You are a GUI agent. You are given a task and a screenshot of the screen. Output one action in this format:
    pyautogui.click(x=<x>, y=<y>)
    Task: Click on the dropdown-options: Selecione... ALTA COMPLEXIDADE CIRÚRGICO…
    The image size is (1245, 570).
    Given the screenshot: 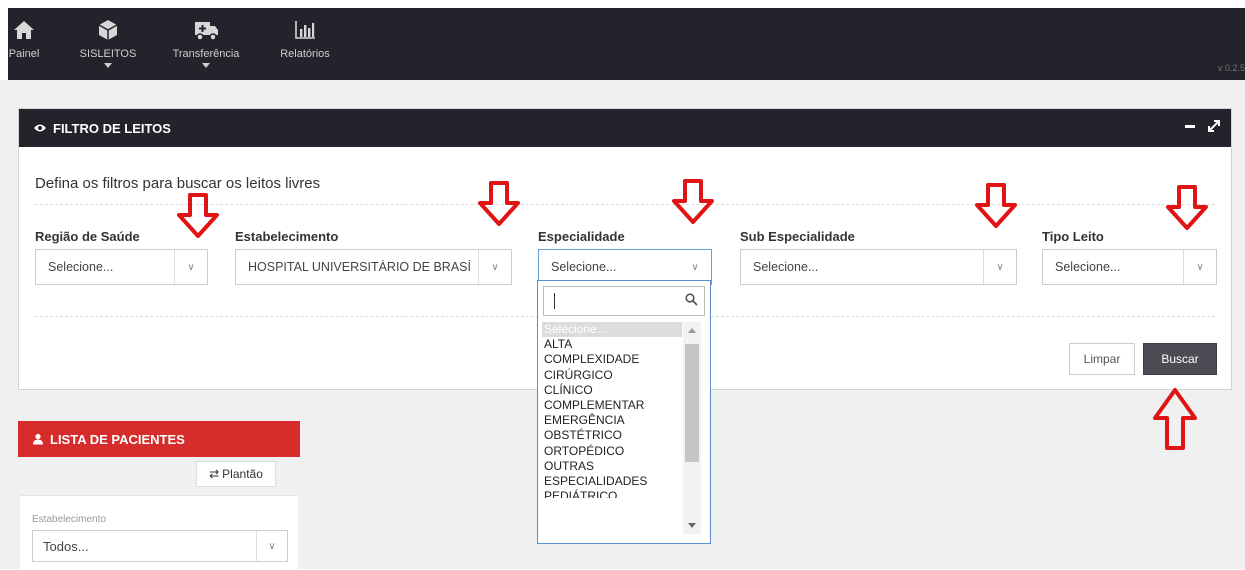 What is the action you would take?
    pyautogui.click(x=612, y=410)
    